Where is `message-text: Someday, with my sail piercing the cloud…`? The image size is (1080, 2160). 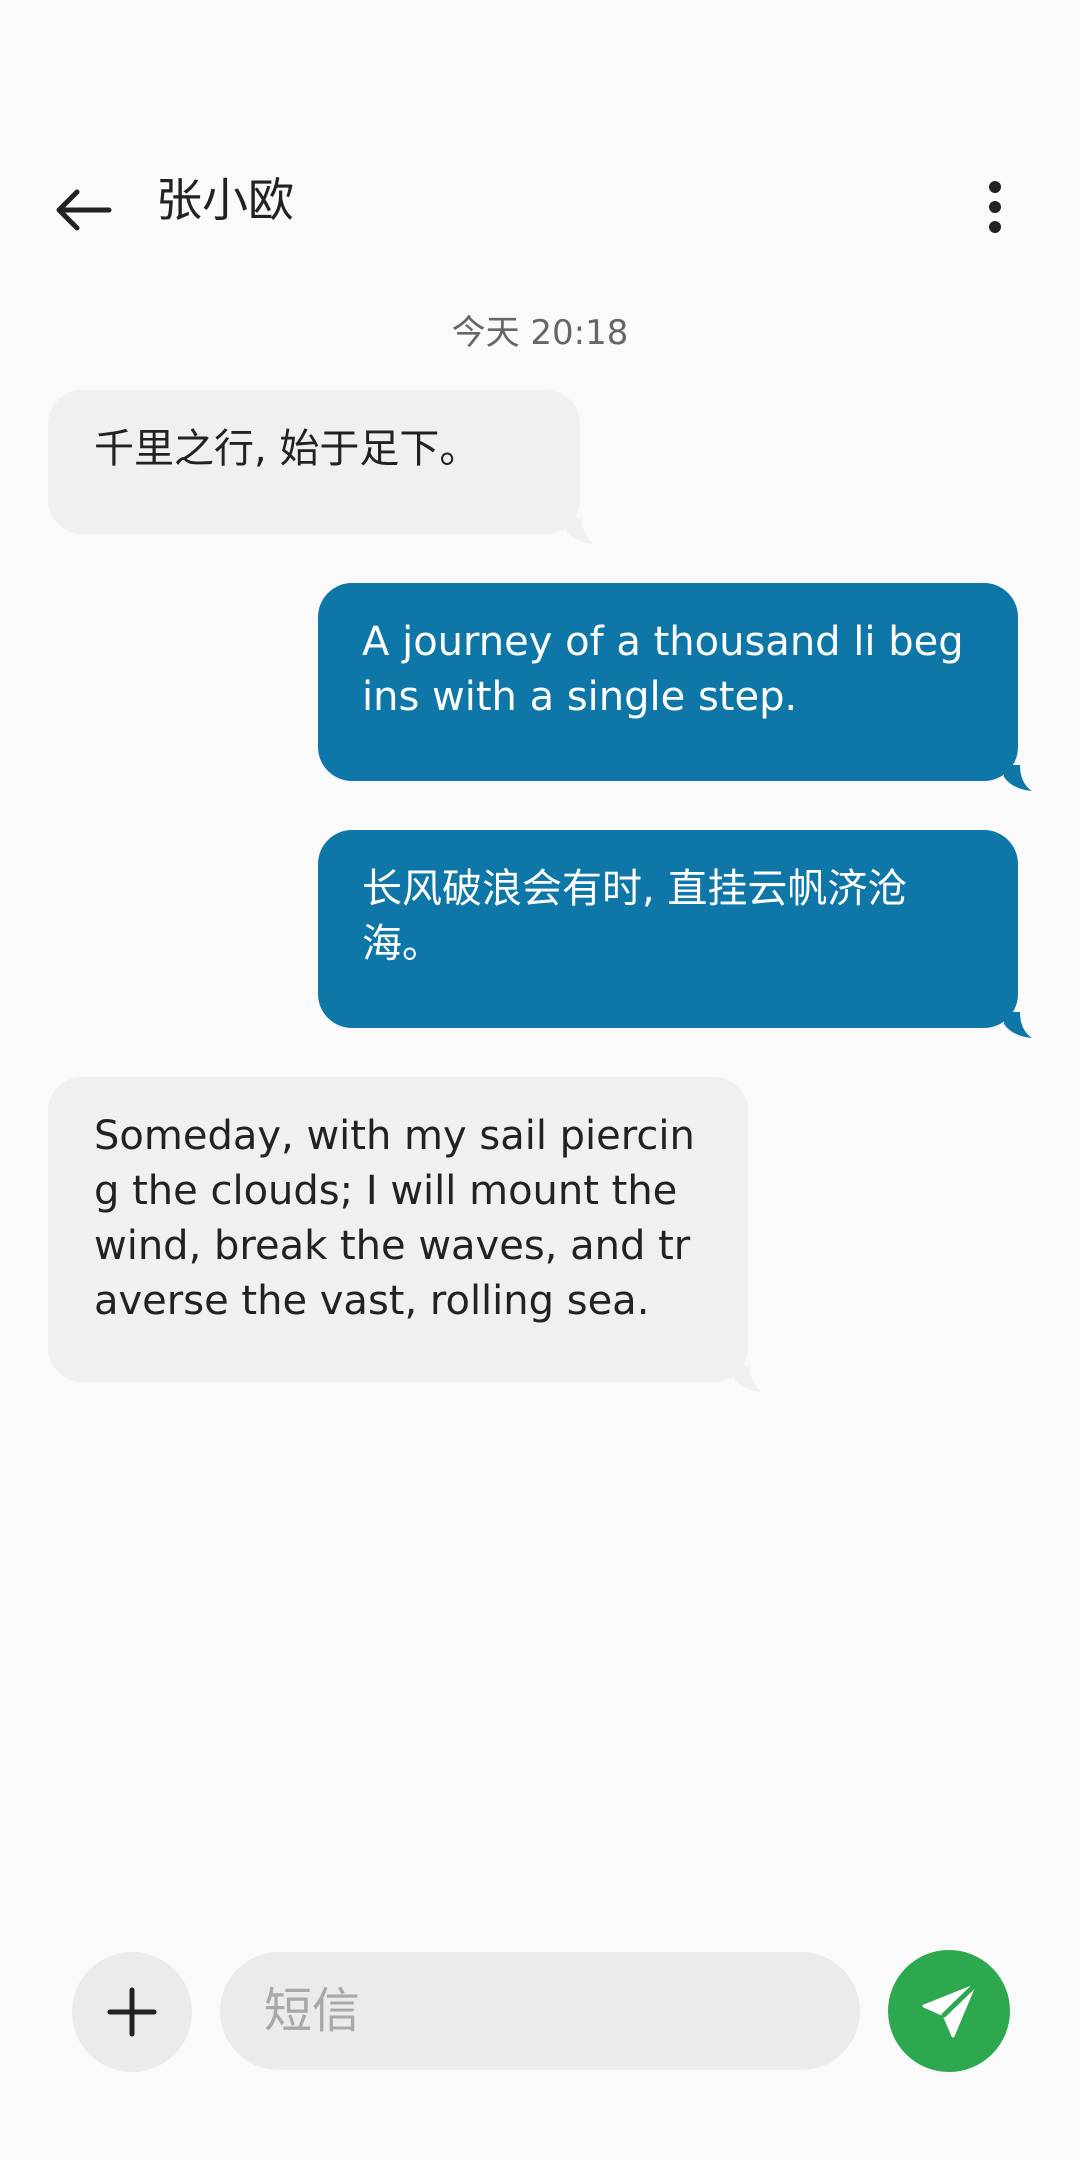 message-text: Someday, with my sail piercing the cloud… is located at coordinates (394, 1218).